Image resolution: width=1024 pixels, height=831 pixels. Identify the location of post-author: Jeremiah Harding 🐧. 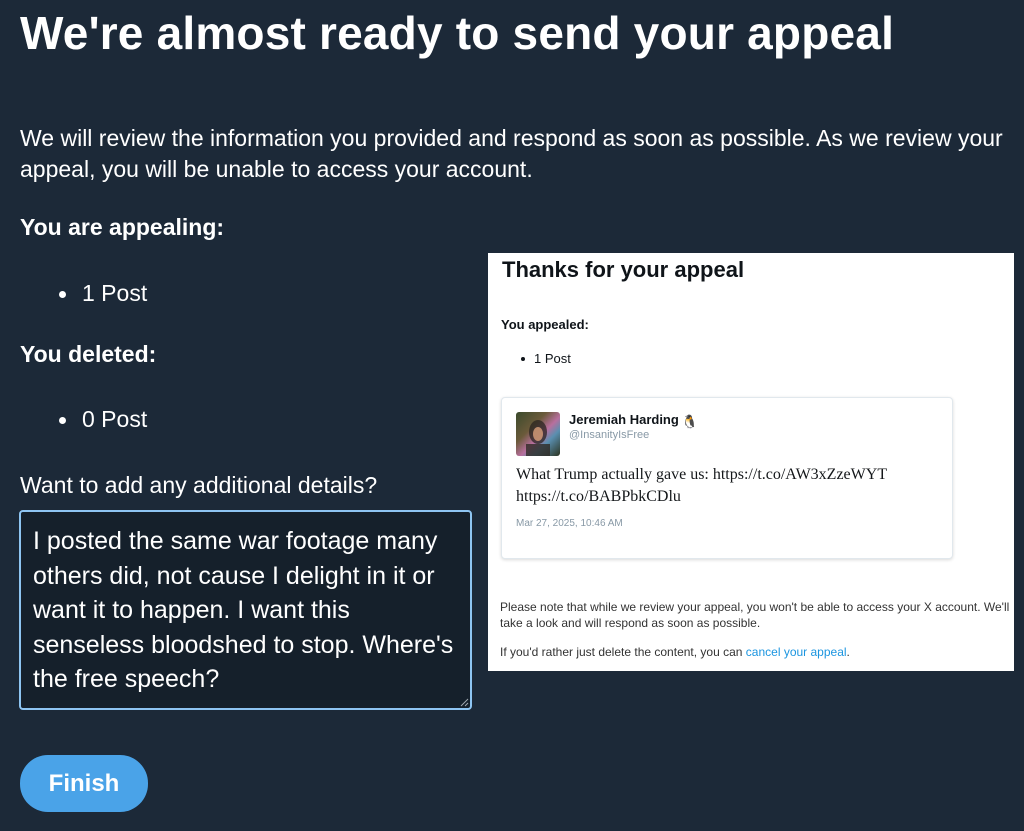
(633, 421).